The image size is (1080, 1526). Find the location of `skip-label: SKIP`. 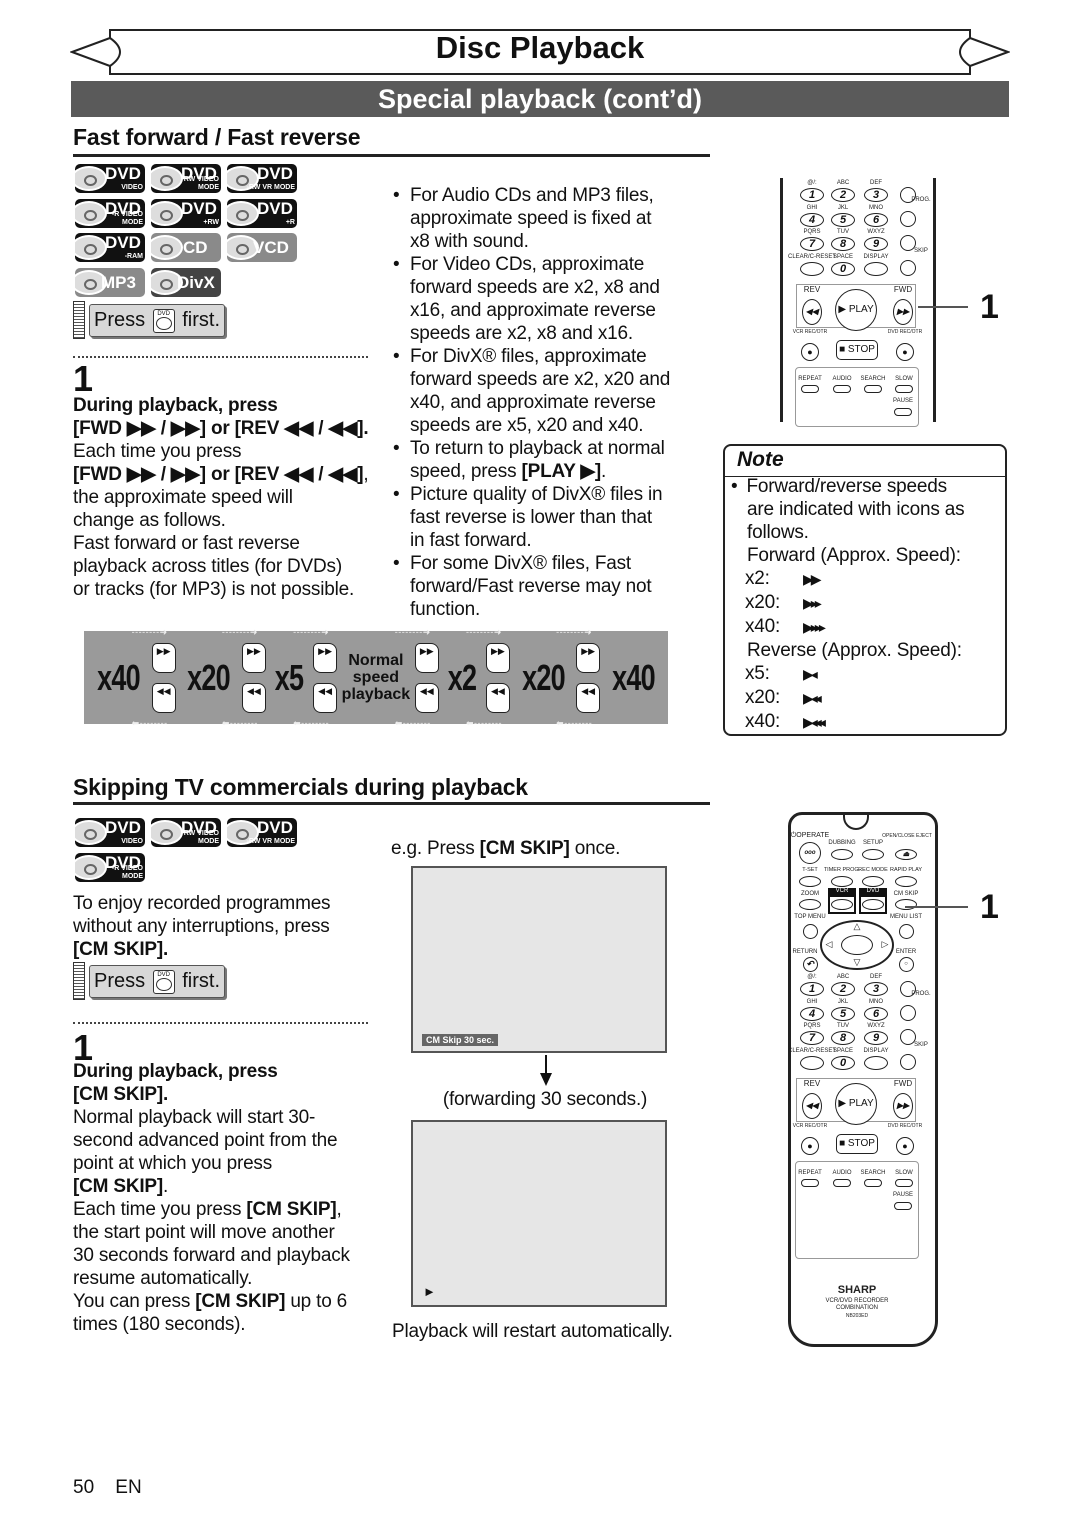

skip-label: SKIP is located at coordinates (921, 1045).